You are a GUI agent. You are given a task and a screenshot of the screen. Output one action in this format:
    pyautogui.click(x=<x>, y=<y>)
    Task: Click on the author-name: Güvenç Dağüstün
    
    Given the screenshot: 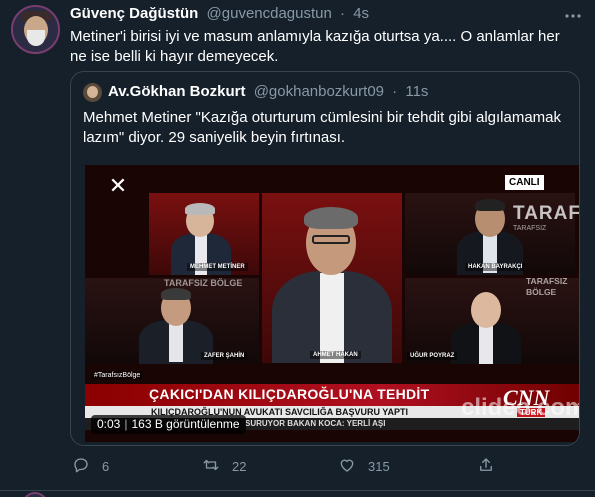 What is the action you would take?
    pyautogui.click(x=134, y=13)
    